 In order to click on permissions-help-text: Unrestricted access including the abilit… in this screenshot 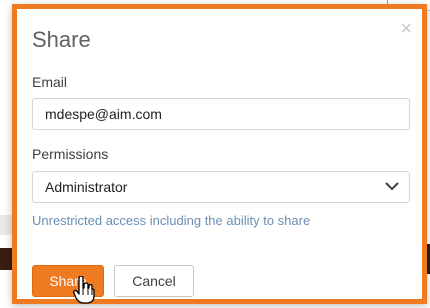, I will do `click(171, 220)`.